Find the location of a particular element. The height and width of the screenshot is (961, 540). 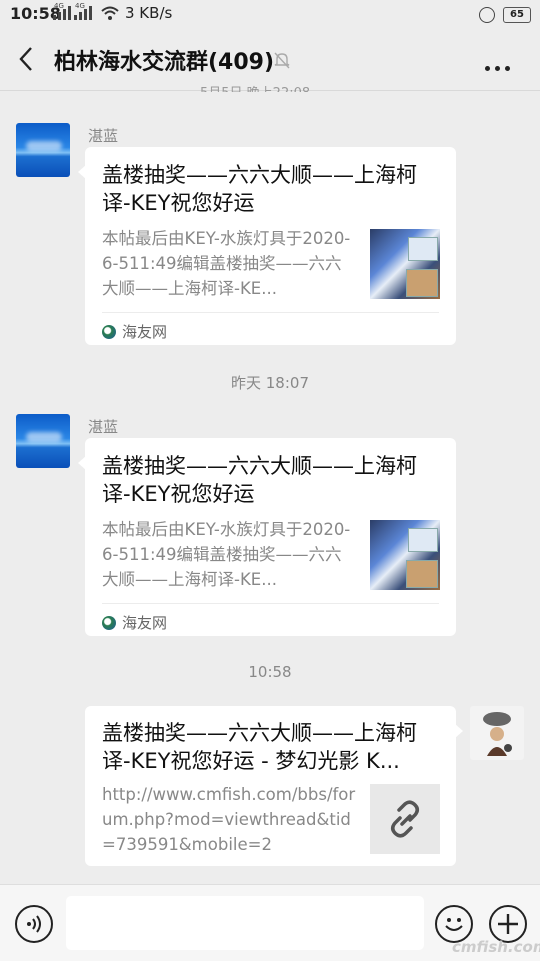

avatar-figure is located at coordinates (497, 734).